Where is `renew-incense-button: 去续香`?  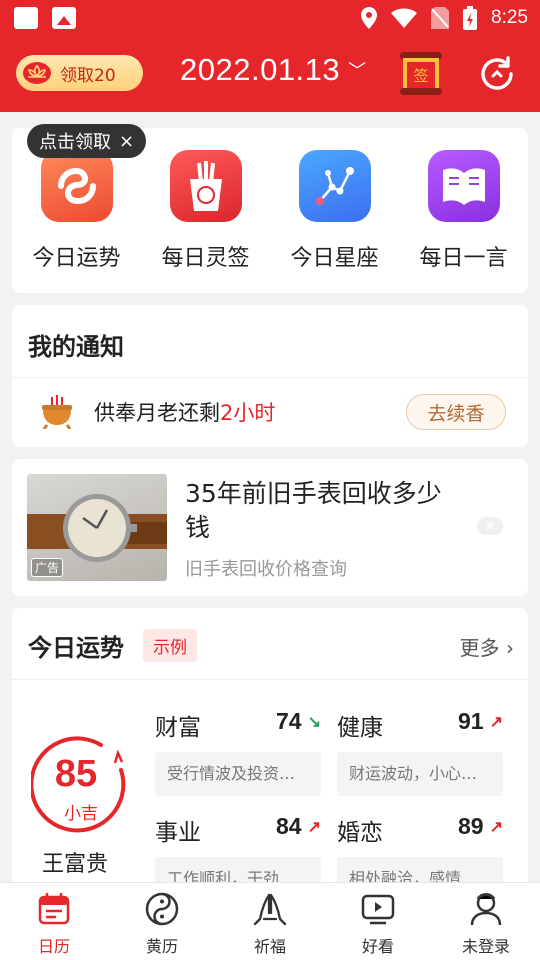 renew-incense-button: 去续香 is located at coordinates (456, 412).